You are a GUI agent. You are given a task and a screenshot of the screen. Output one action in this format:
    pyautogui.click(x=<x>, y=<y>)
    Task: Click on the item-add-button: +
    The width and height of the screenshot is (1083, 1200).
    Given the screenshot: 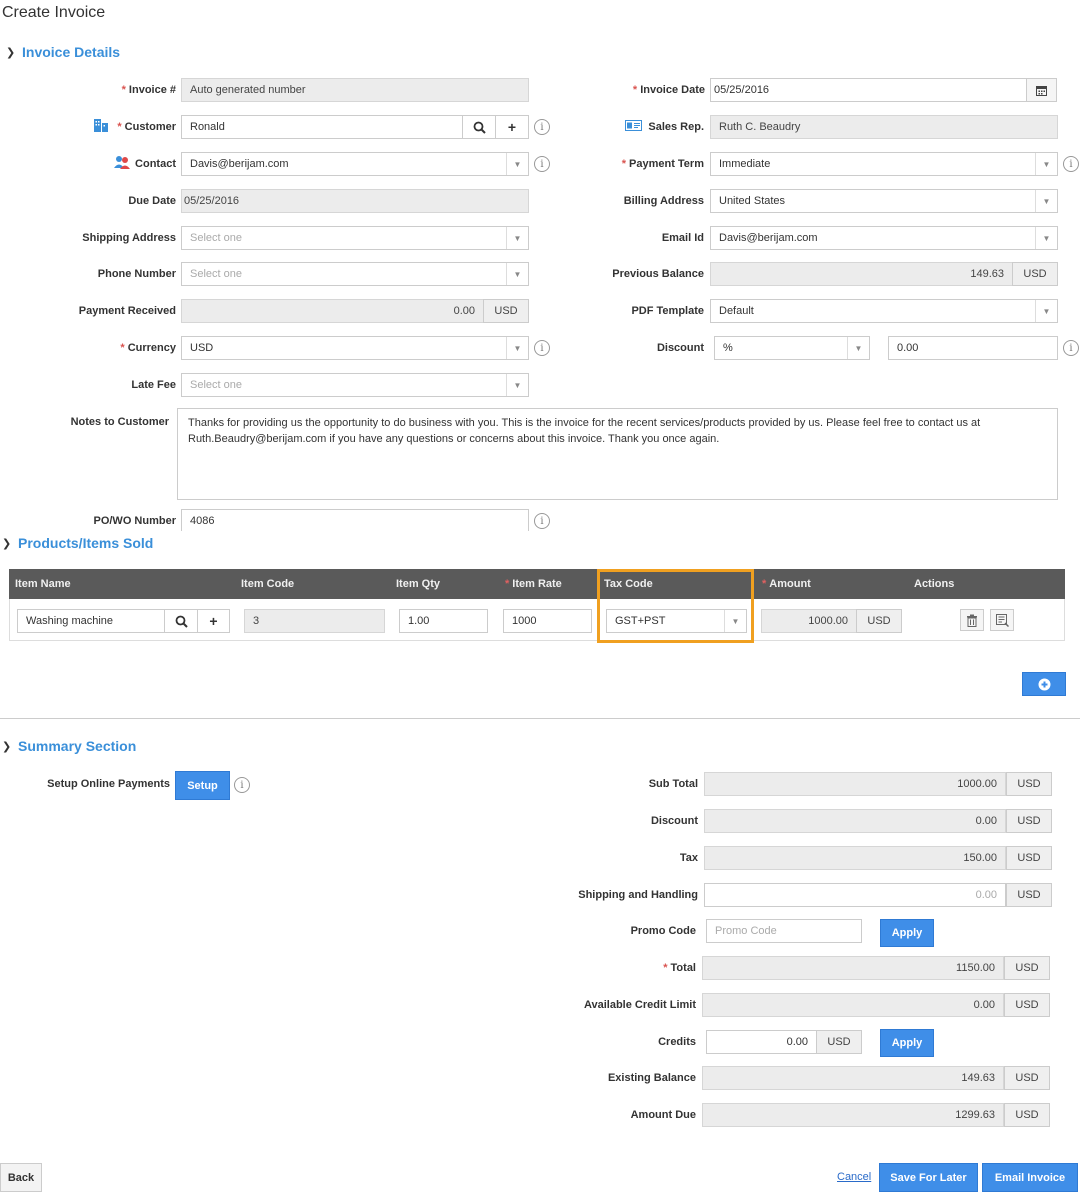 What is the action you would take?
    pyautogui.click(x=213, y=621)
    